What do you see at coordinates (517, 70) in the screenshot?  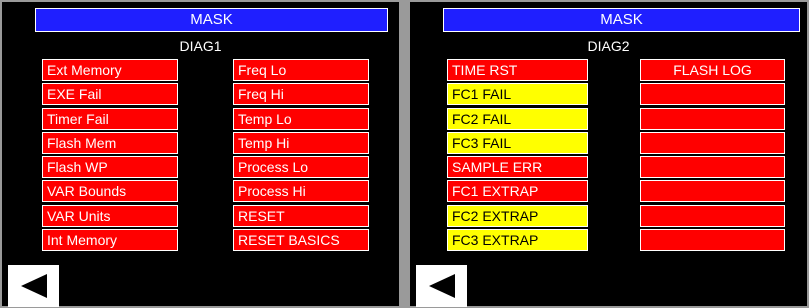 I see `time-rst-button: TIME RST` at bounding box center [517, 70].